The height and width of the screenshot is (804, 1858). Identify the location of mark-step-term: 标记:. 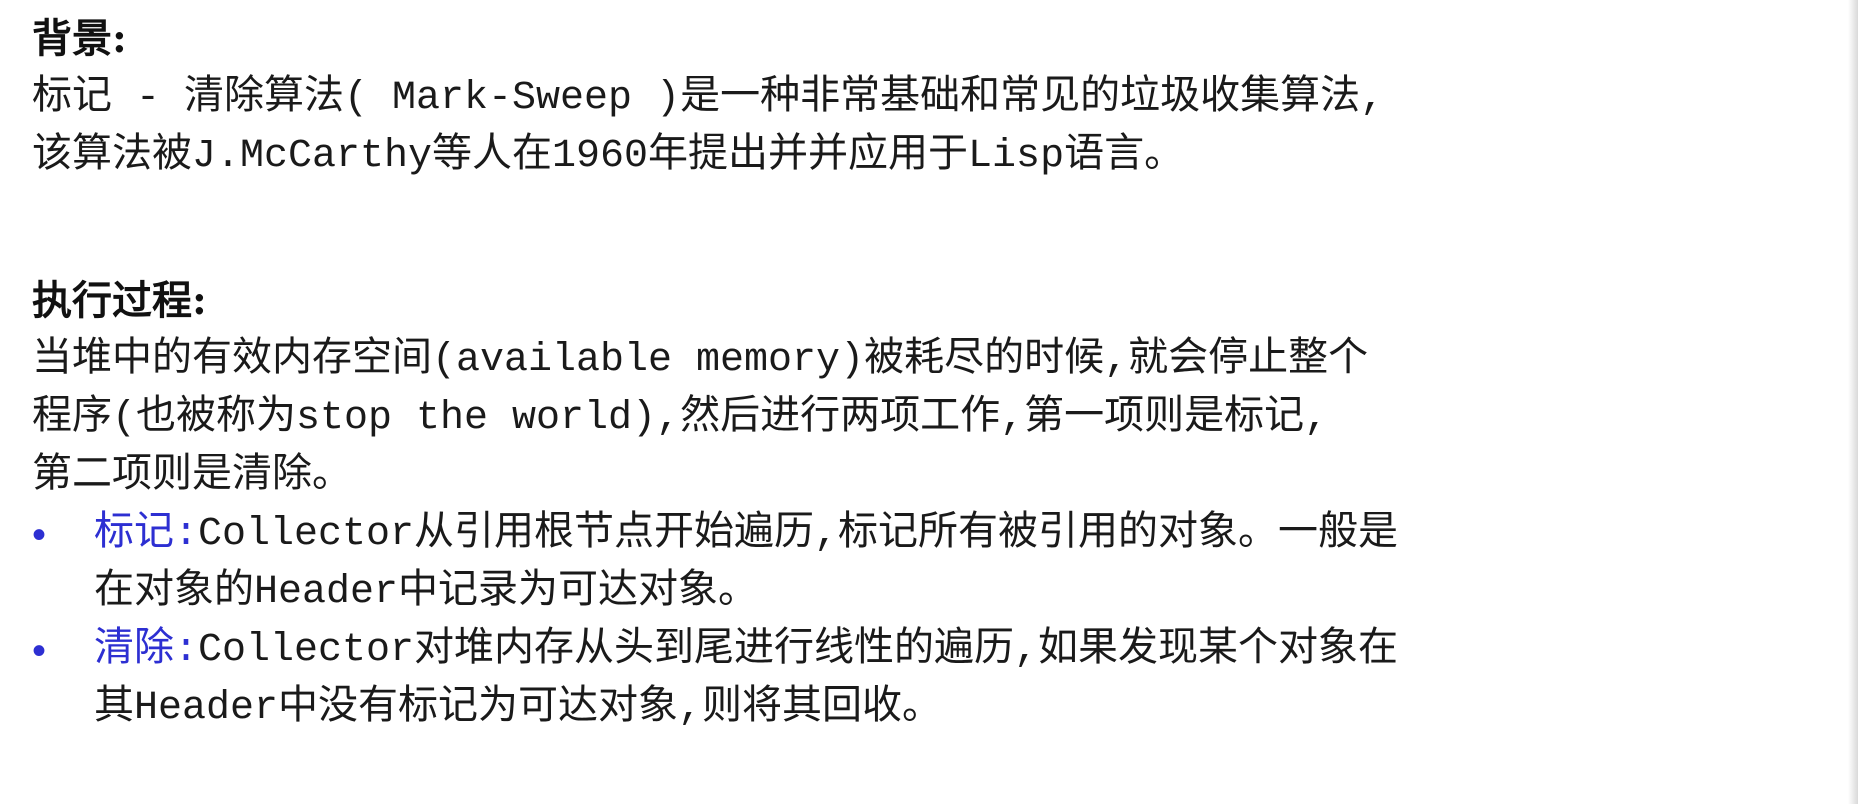
(146, 534).